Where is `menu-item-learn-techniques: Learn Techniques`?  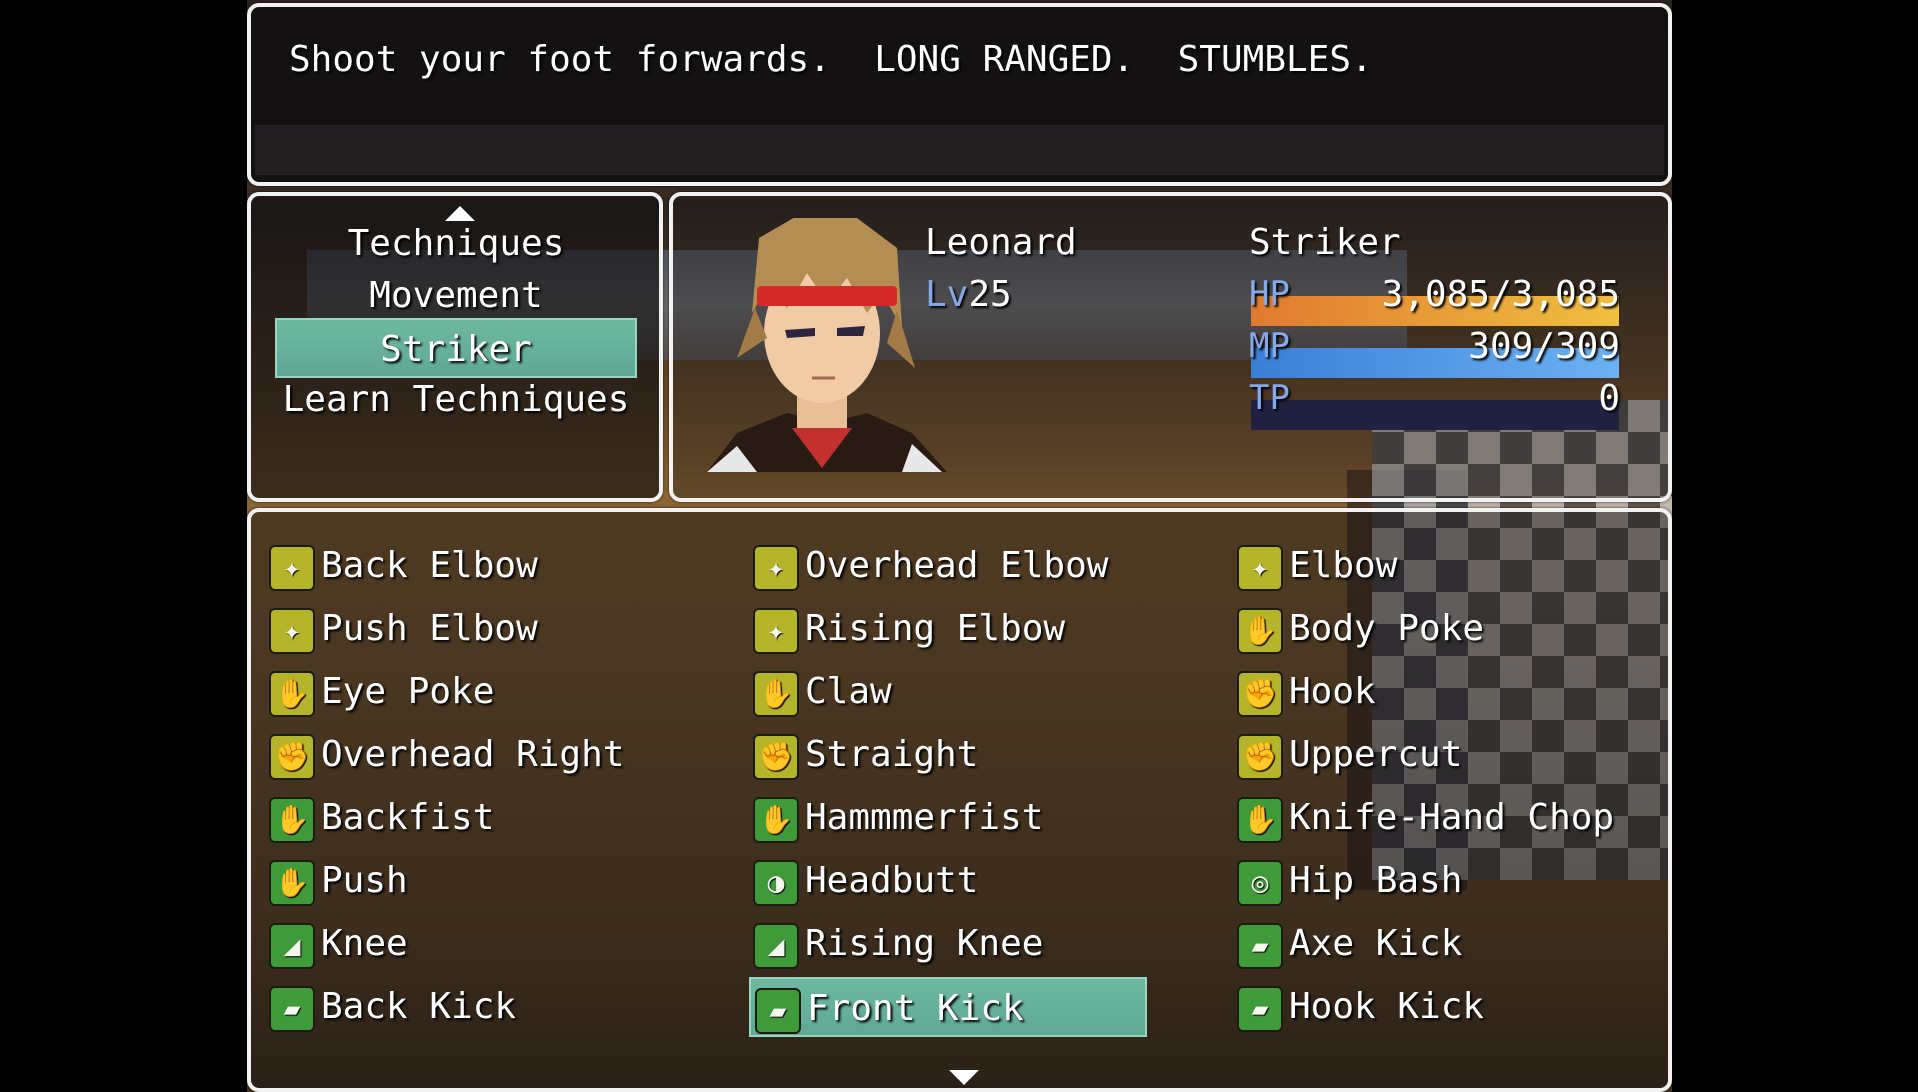
menu-item-learn-techniques: Learn Techniques is located at coordinates (456, 400).